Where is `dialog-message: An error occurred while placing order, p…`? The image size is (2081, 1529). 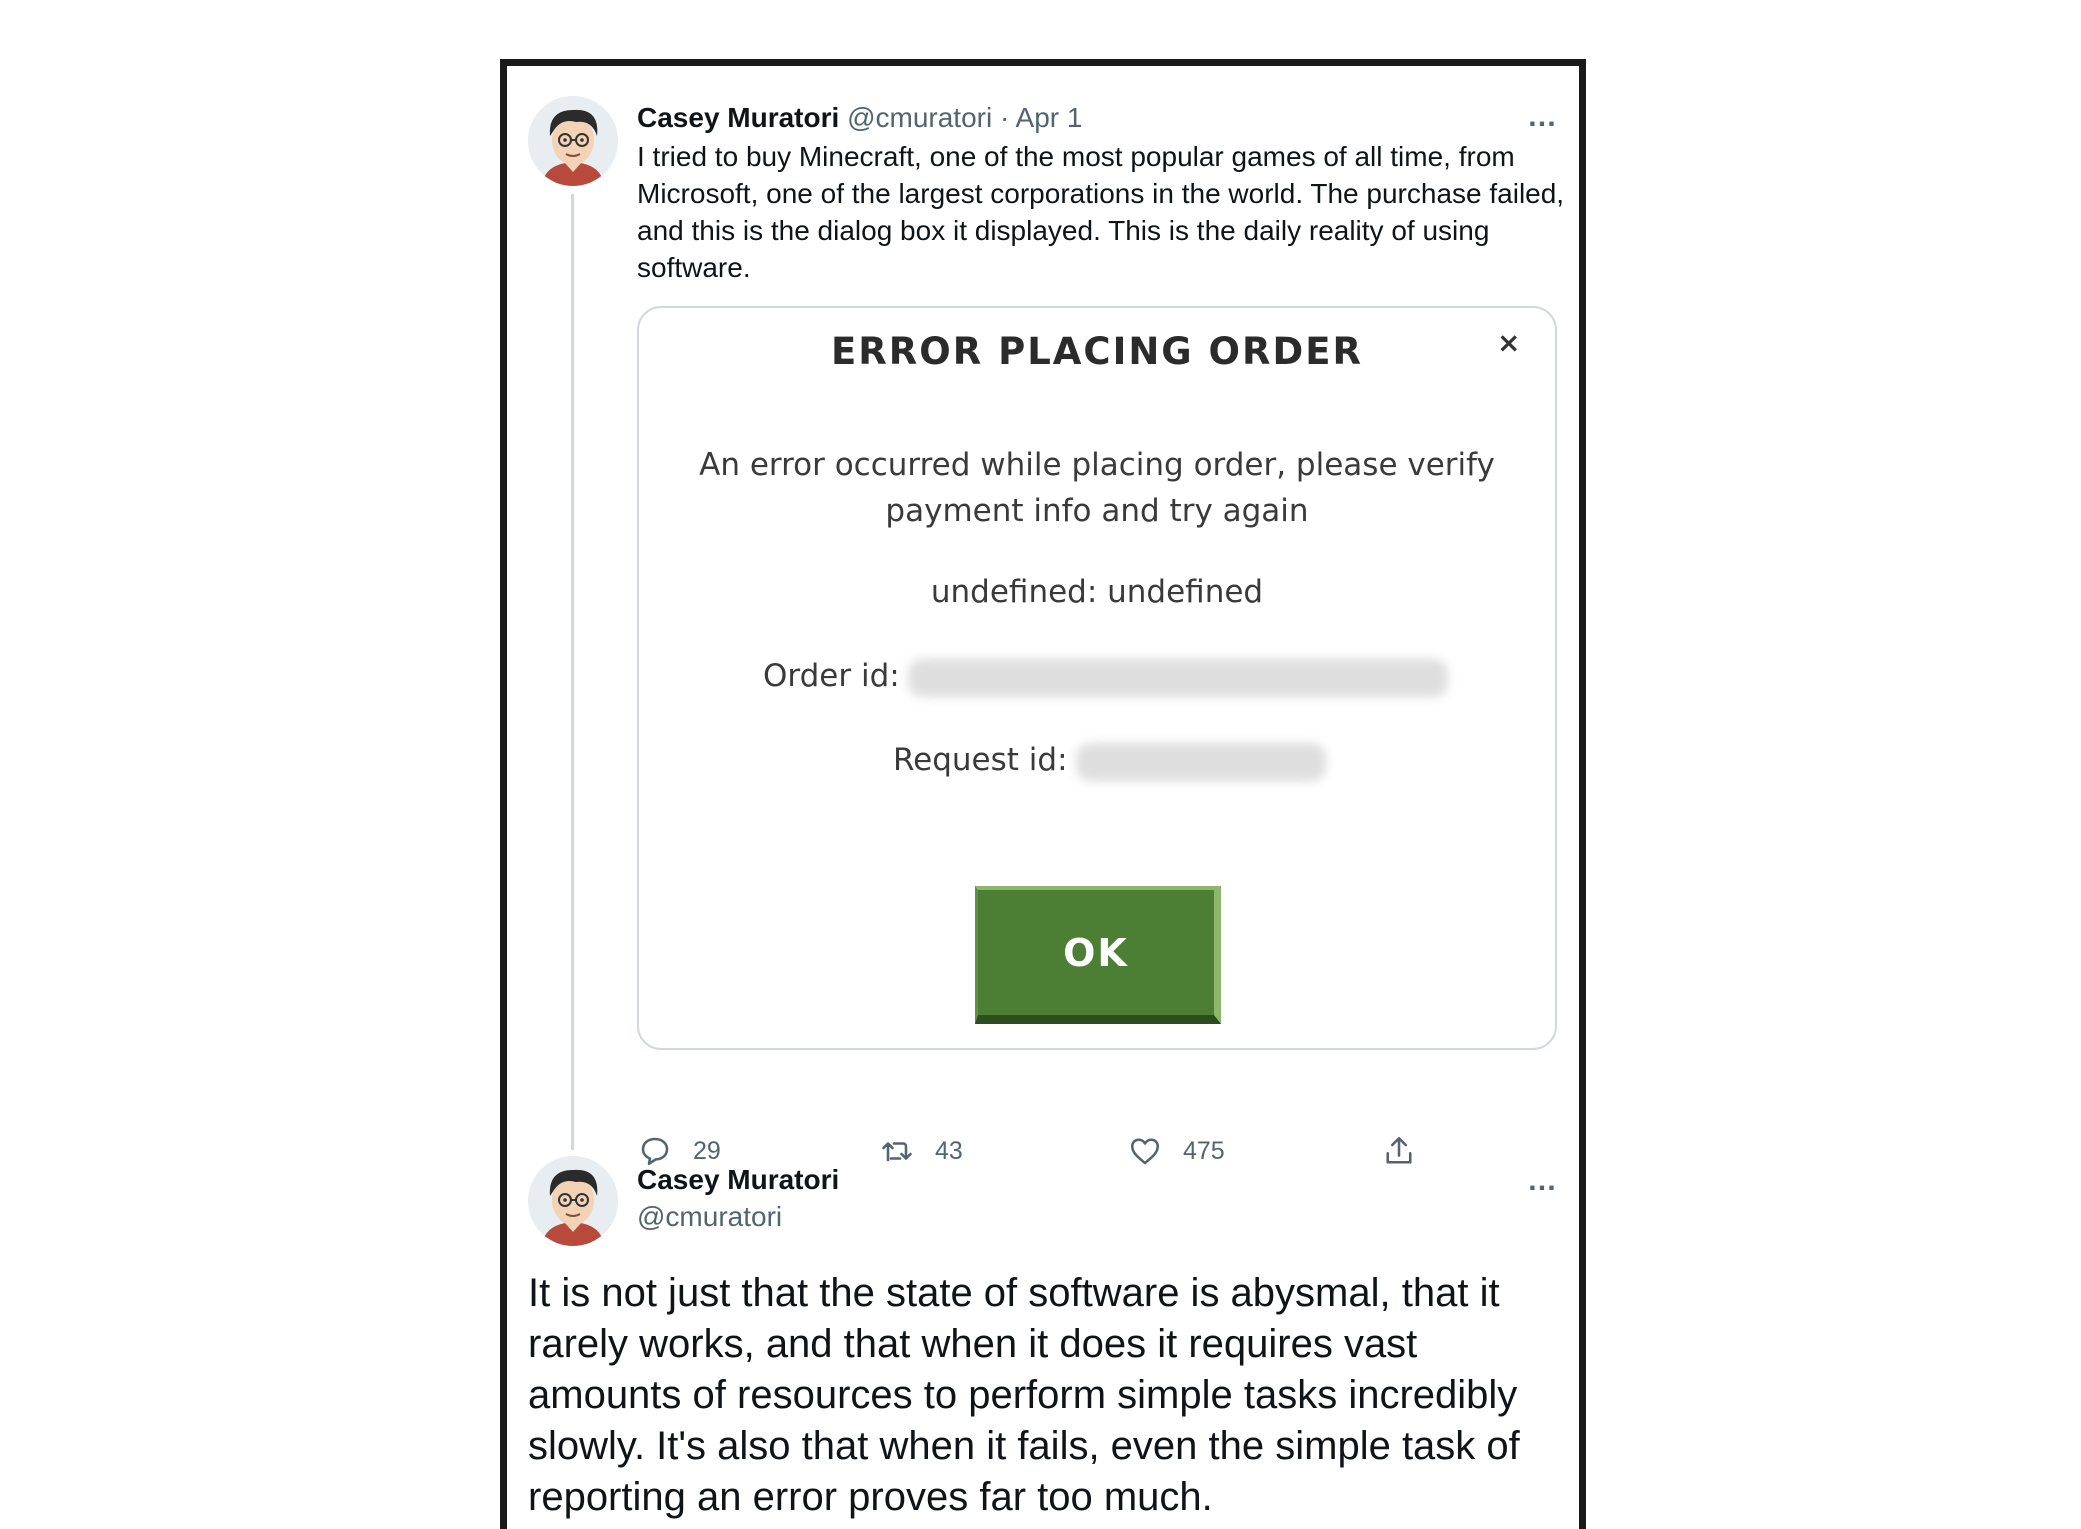 dialog-message: An error occurred while placing order, p… is located at coordinates (1097, 488).